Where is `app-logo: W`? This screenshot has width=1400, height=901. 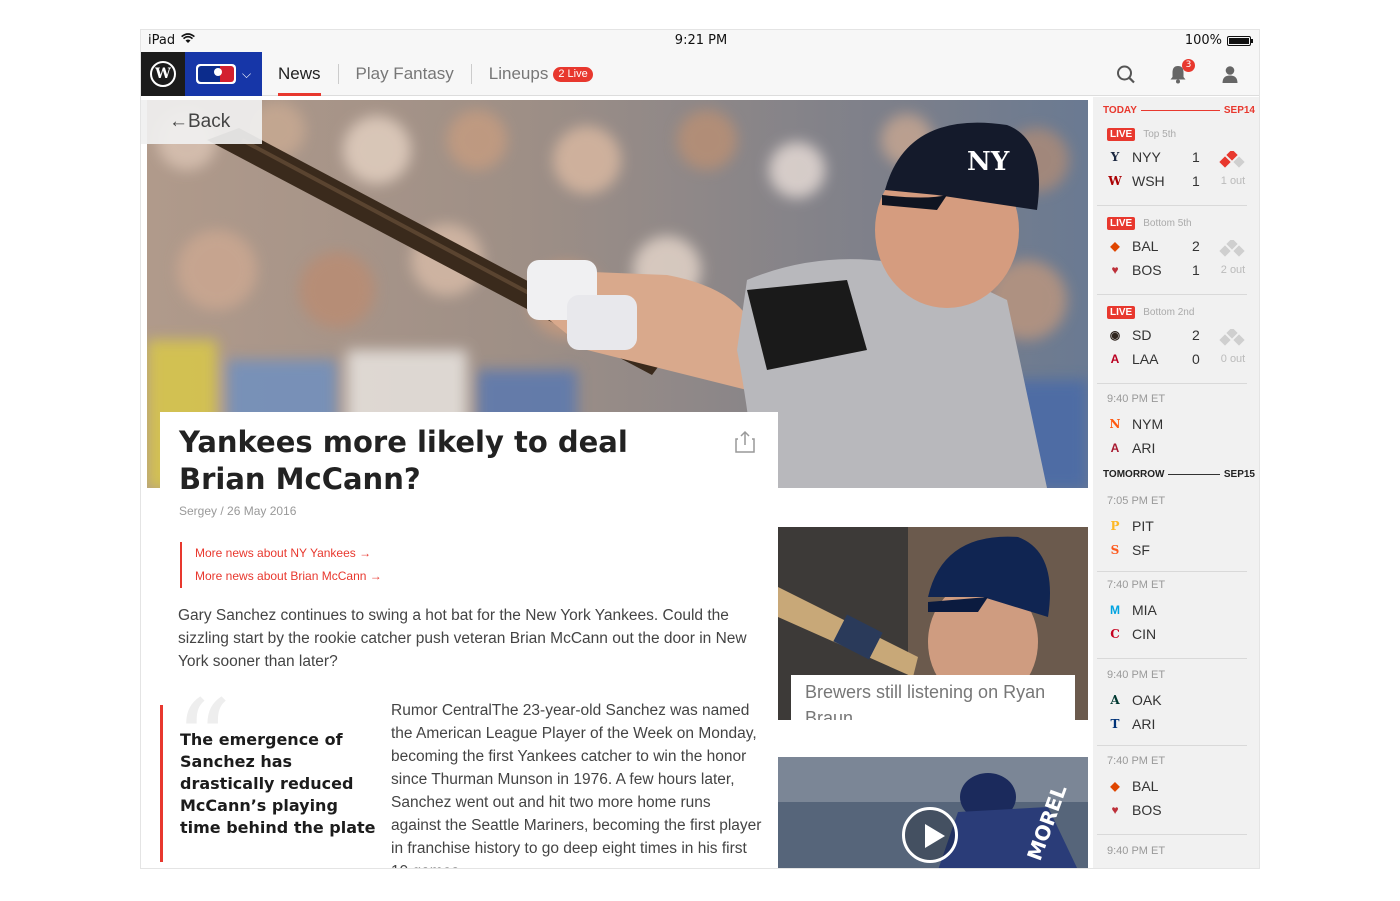 app-logo: W is located at coordinates (163, 74).